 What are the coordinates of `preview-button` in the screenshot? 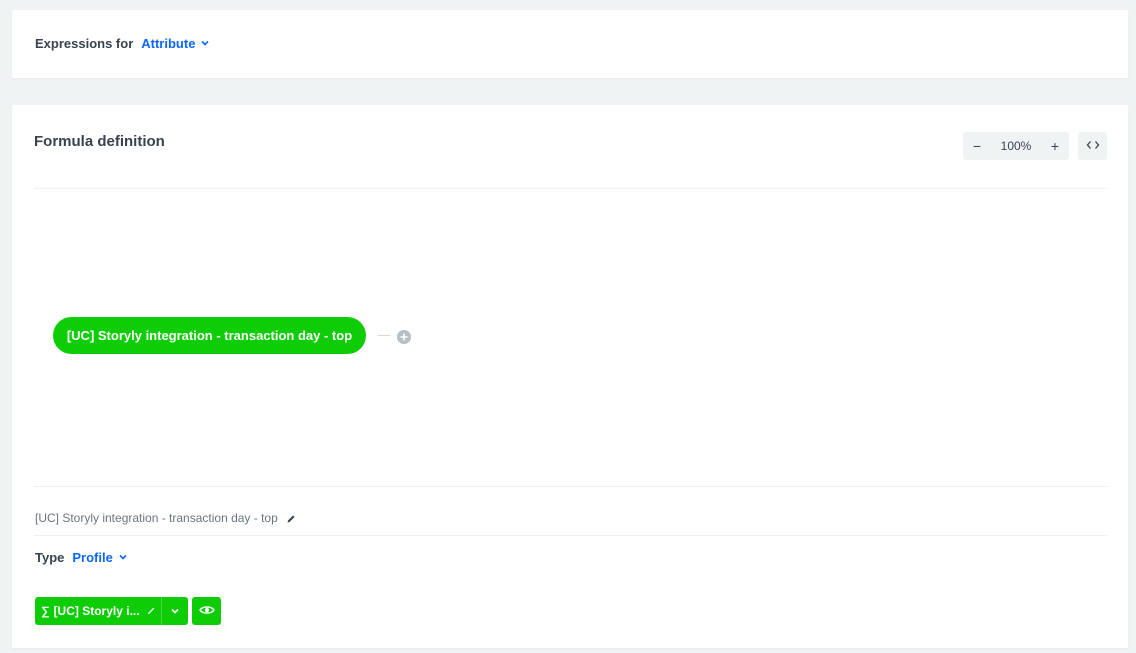 It's located at (206, 611).